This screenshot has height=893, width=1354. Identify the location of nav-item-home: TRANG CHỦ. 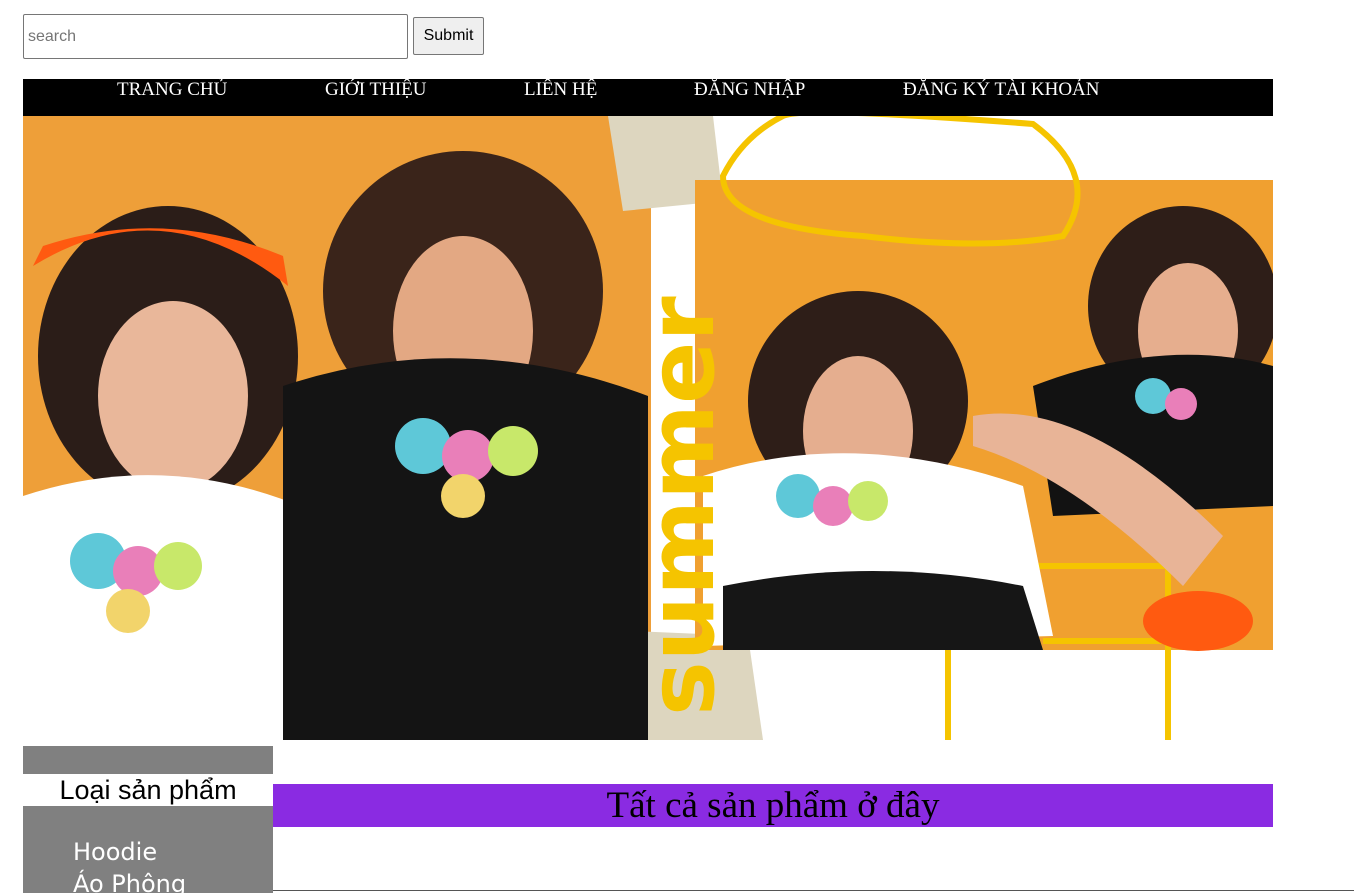
(172, 97).